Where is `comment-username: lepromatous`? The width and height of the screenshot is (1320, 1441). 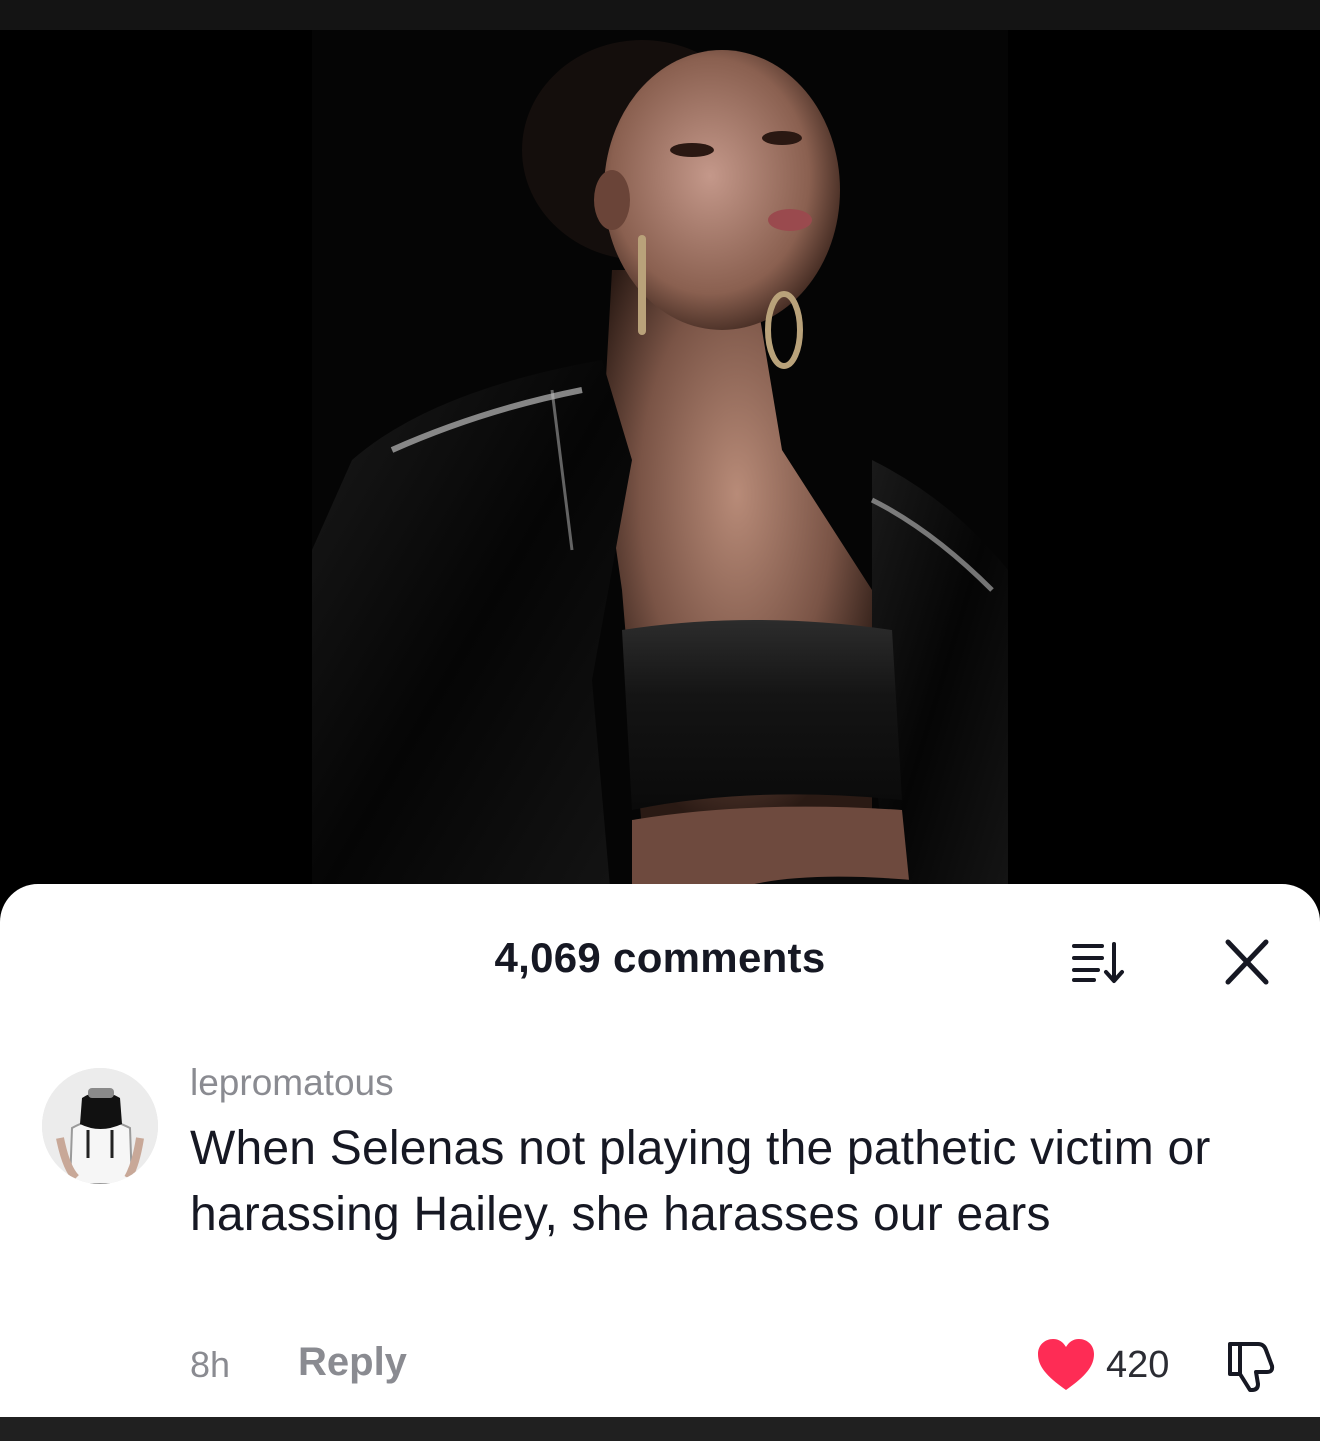 comment-username: lepromatous is located at coordinates (292, 1083).